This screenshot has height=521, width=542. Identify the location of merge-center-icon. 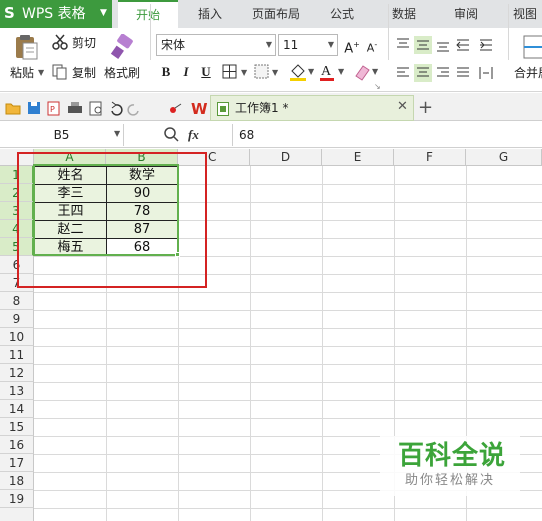
(532, 47).